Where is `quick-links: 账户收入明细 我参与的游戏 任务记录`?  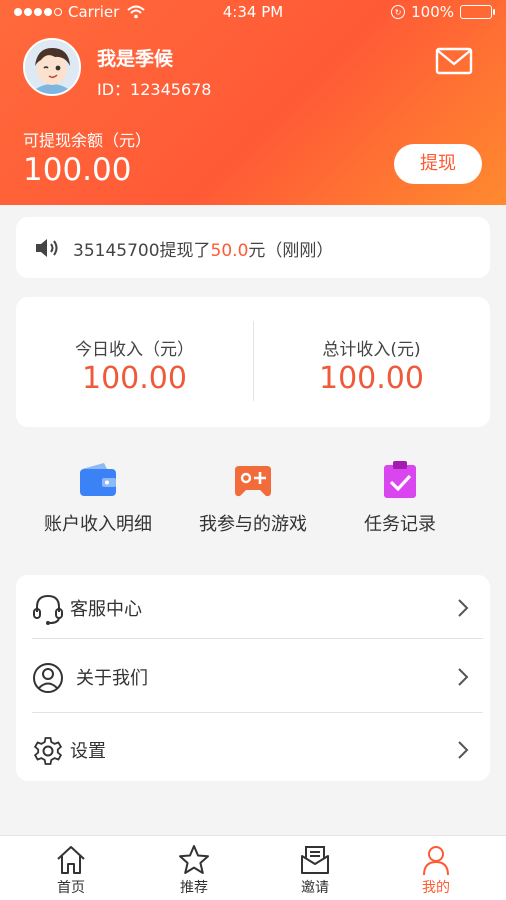 quick-links: 账户收入明细 我参与的游戏 任务记录 is located at coordinates (253, 500).